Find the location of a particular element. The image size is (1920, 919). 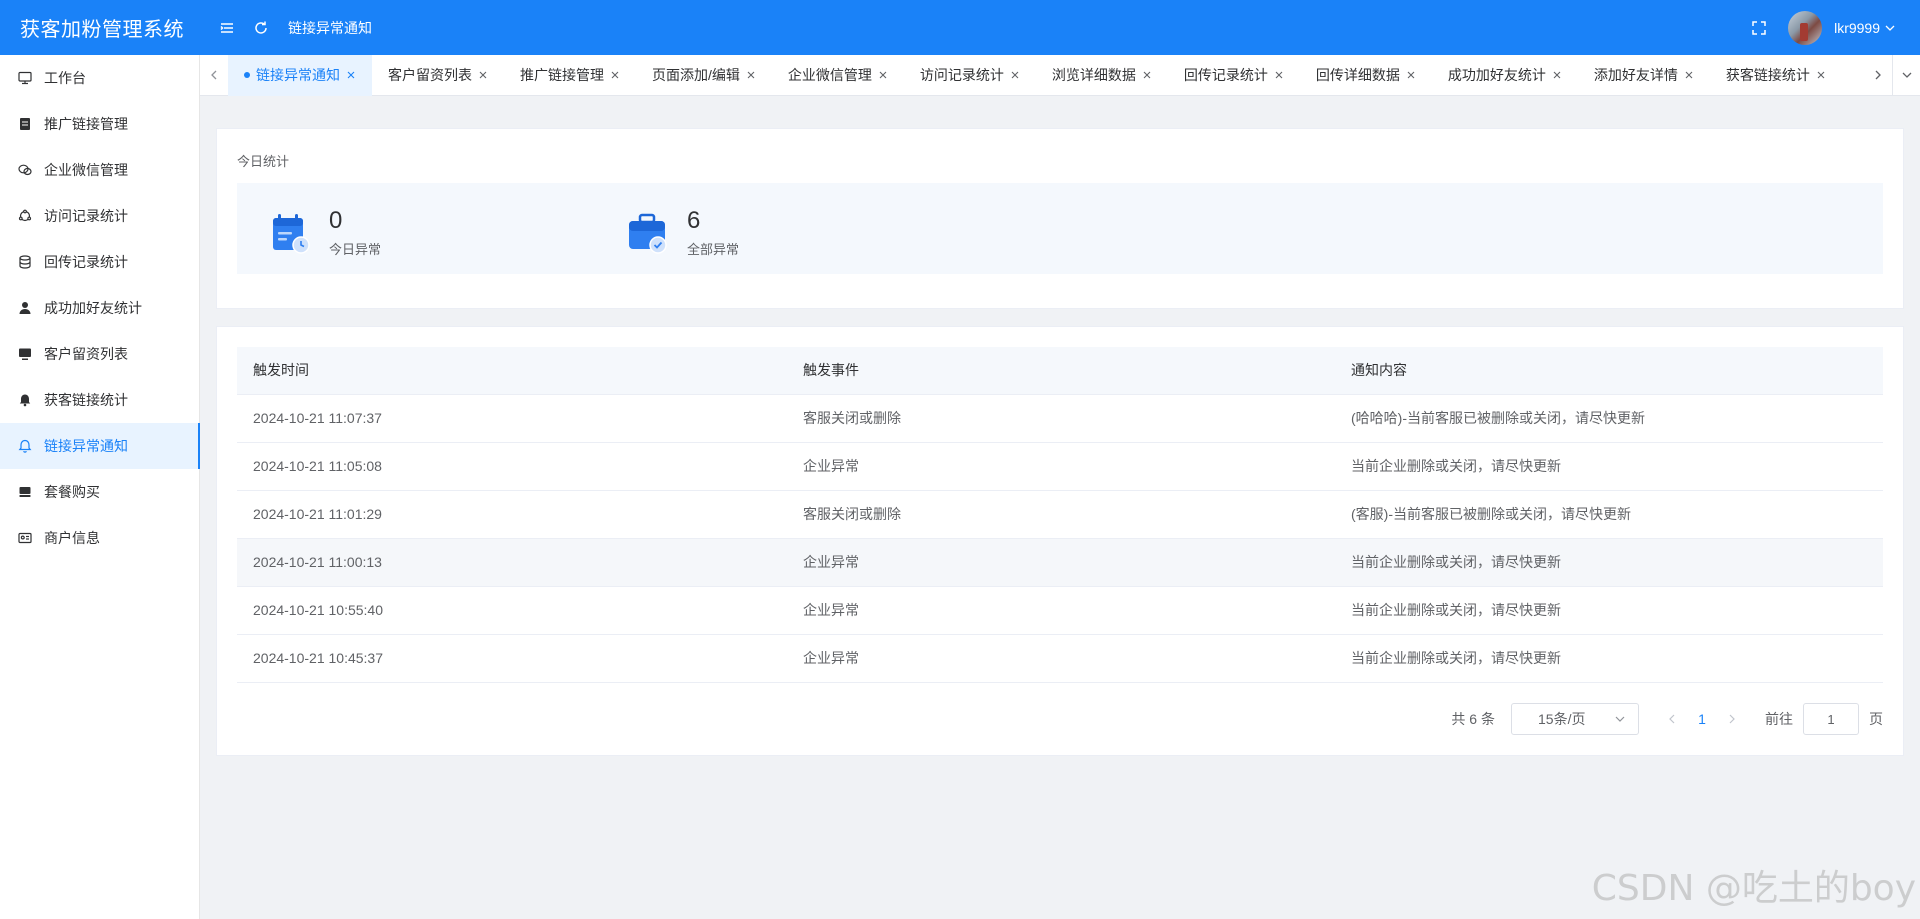

tab-label: 获客链接统计 is located at coordinates (1767, 75).